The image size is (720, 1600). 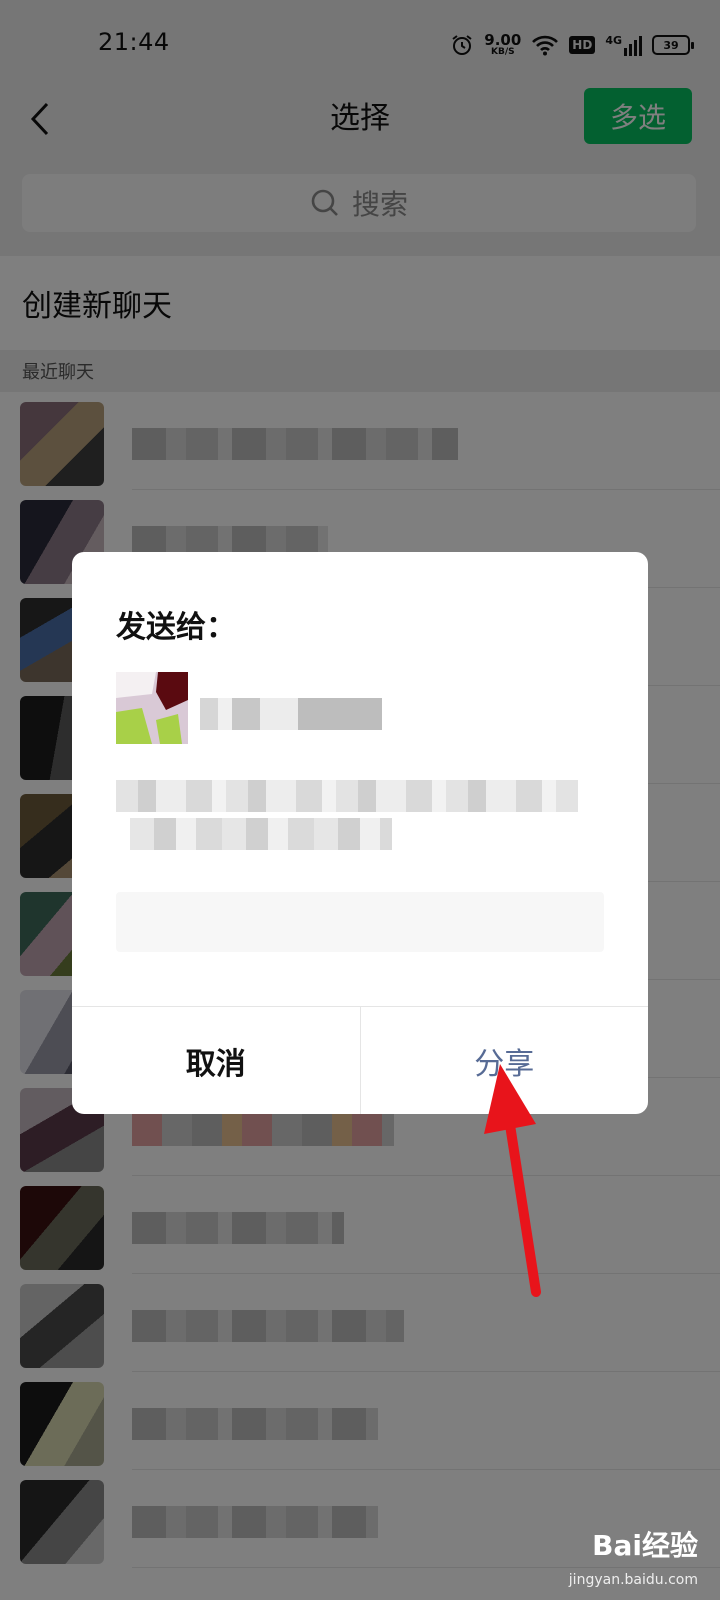 What do you see at coordinates (291, 714) in the screenshot?
I see `recipient-name-blurred` at bounding box center [291, 714].